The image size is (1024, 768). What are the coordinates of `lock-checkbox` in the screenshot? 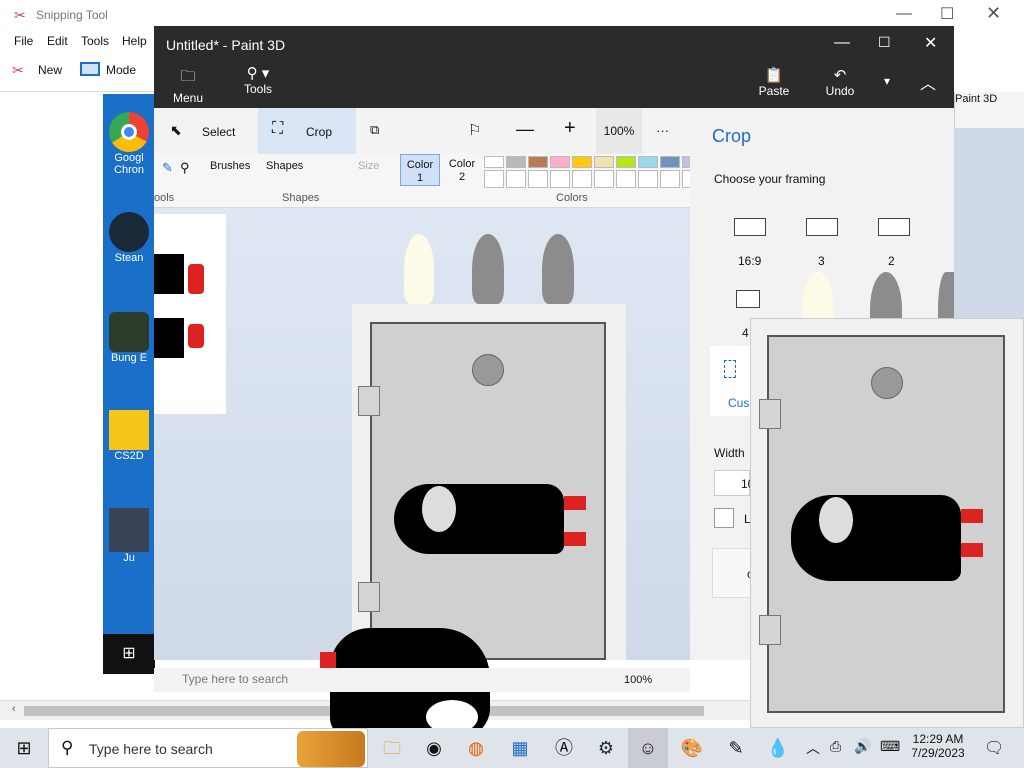 It's located at (724, 518).